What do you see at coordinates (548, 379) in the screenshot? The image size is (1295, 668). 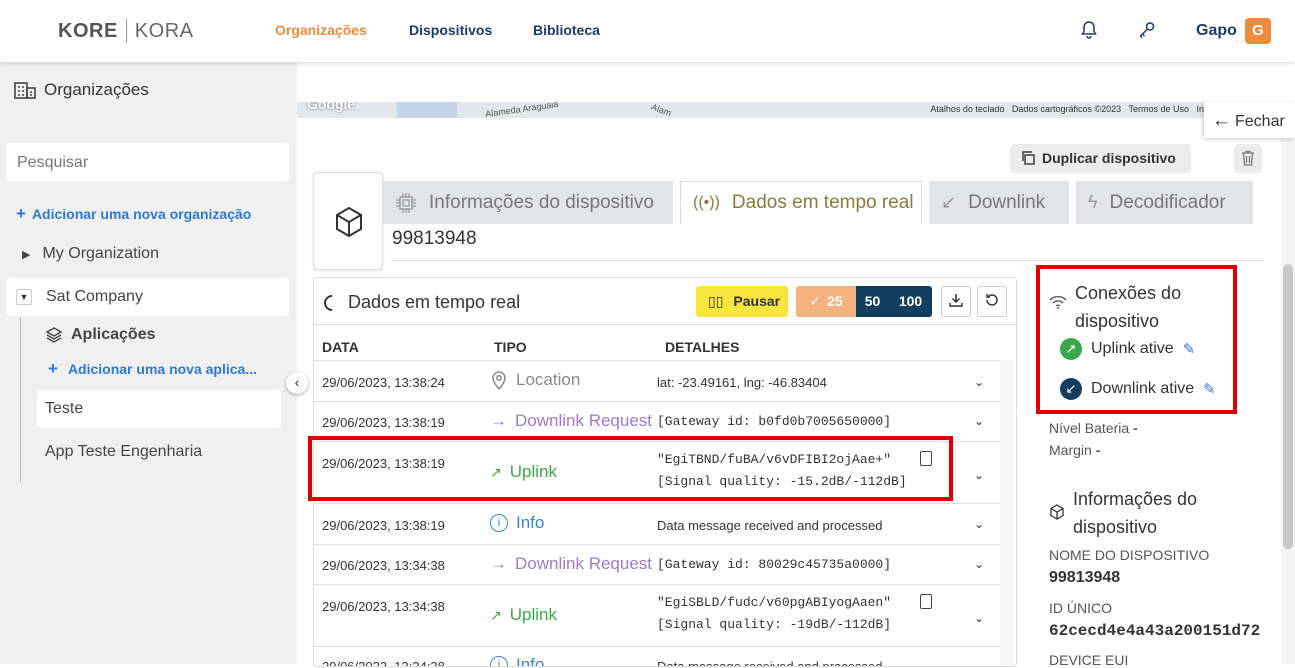 I see `row-type-label: Location` at bounding box center [548, 379].